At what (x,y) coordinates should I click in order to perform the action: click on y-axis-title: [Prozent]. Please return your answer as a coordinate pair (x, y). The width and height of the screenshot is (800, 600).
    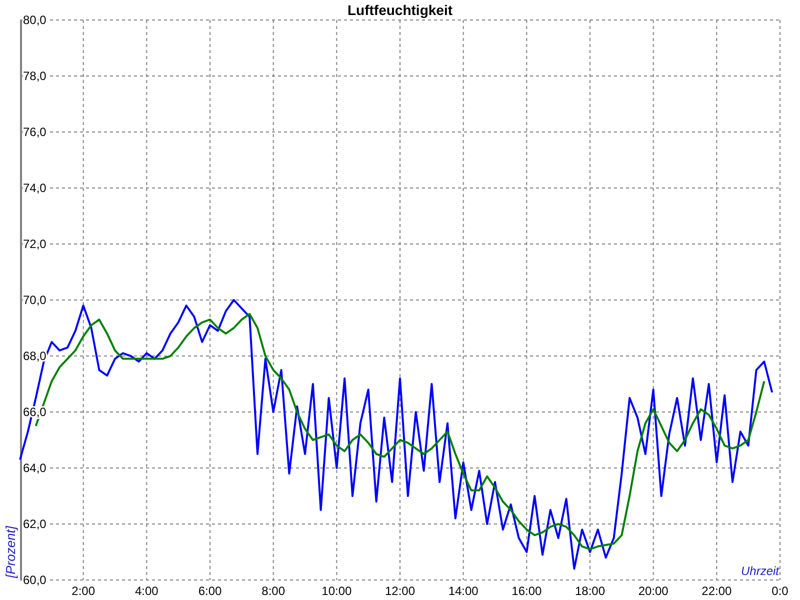
    Looking at the image, I should click on (10, 552).